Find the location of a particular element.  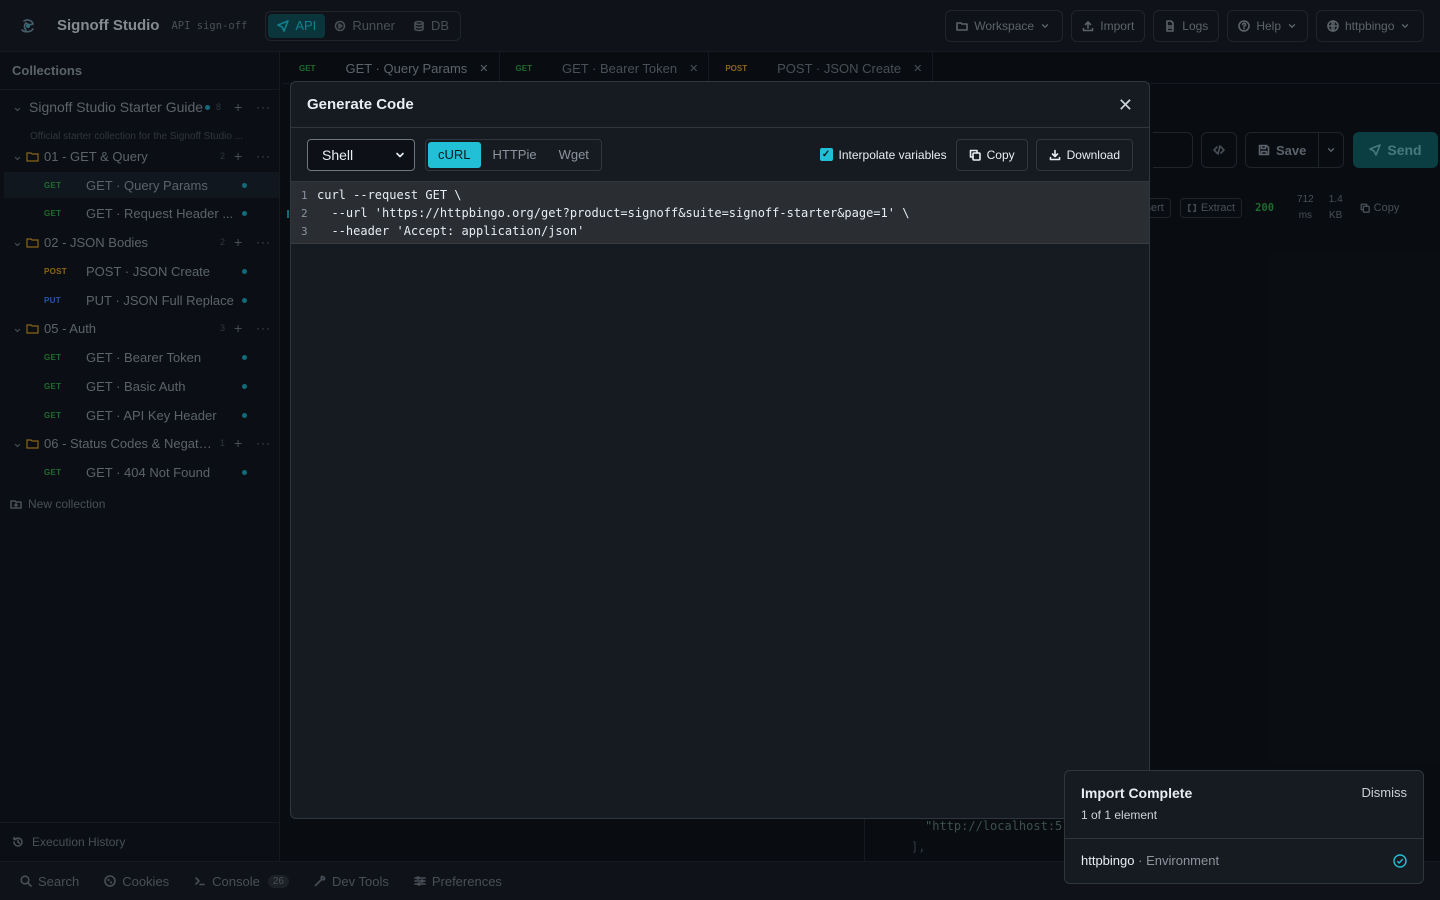

dialog-actions: ✓ Interpolate variables Copy Download is located at coordinates (976, 154).